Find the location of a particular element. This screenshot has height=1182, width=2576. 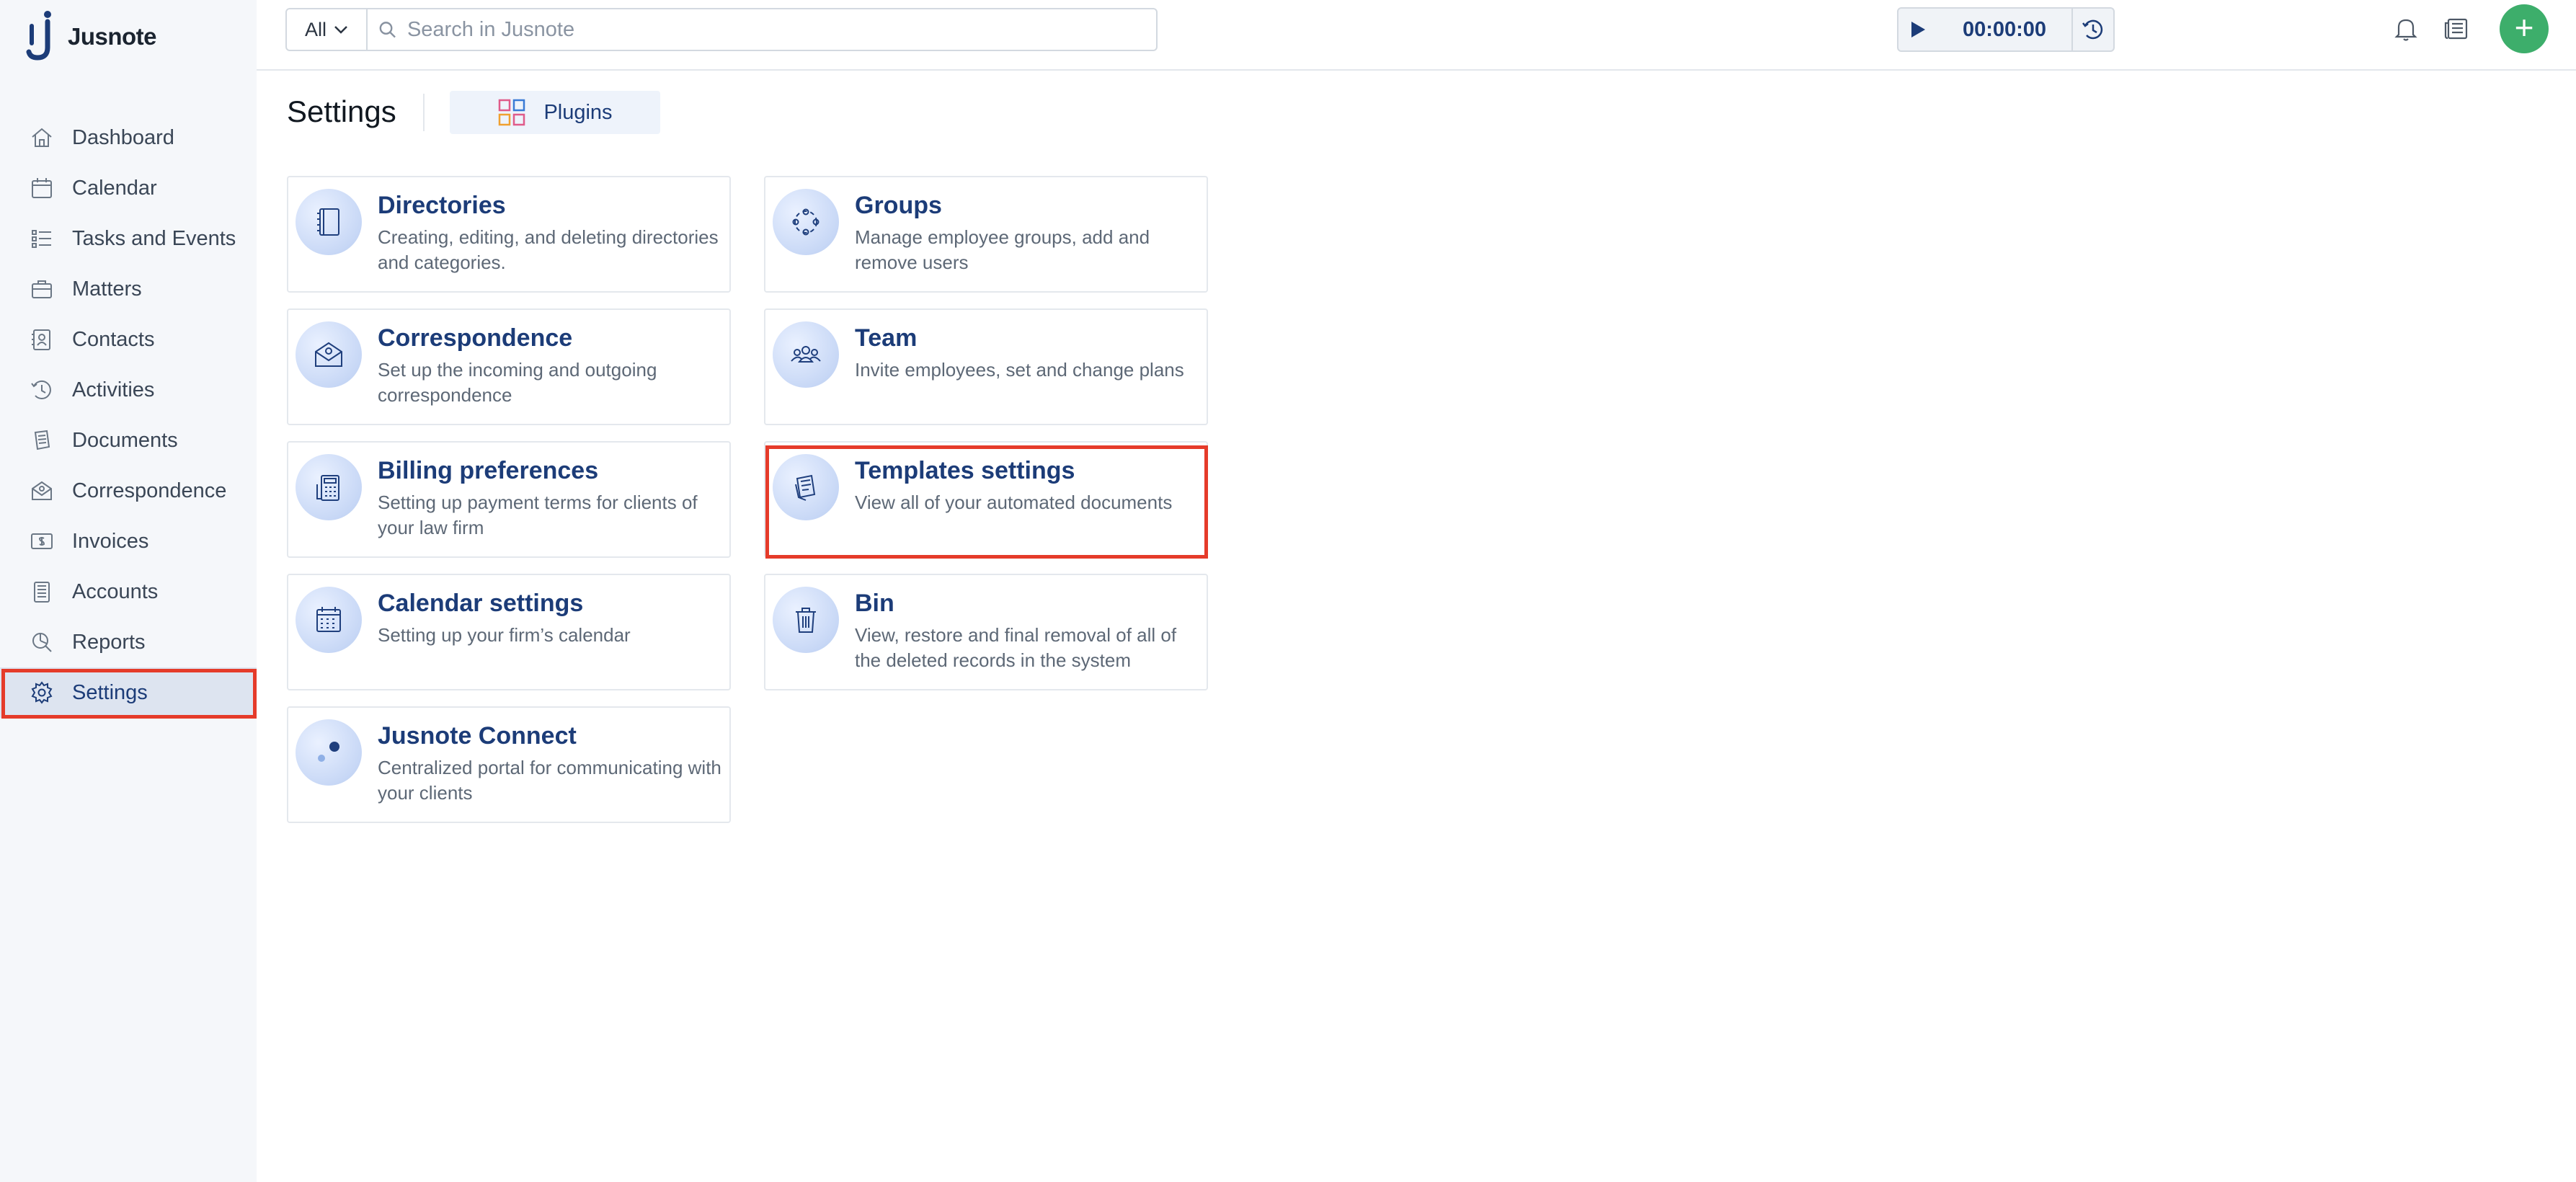

sidebar-item-label: Matters is located at coordinates (107, 289).